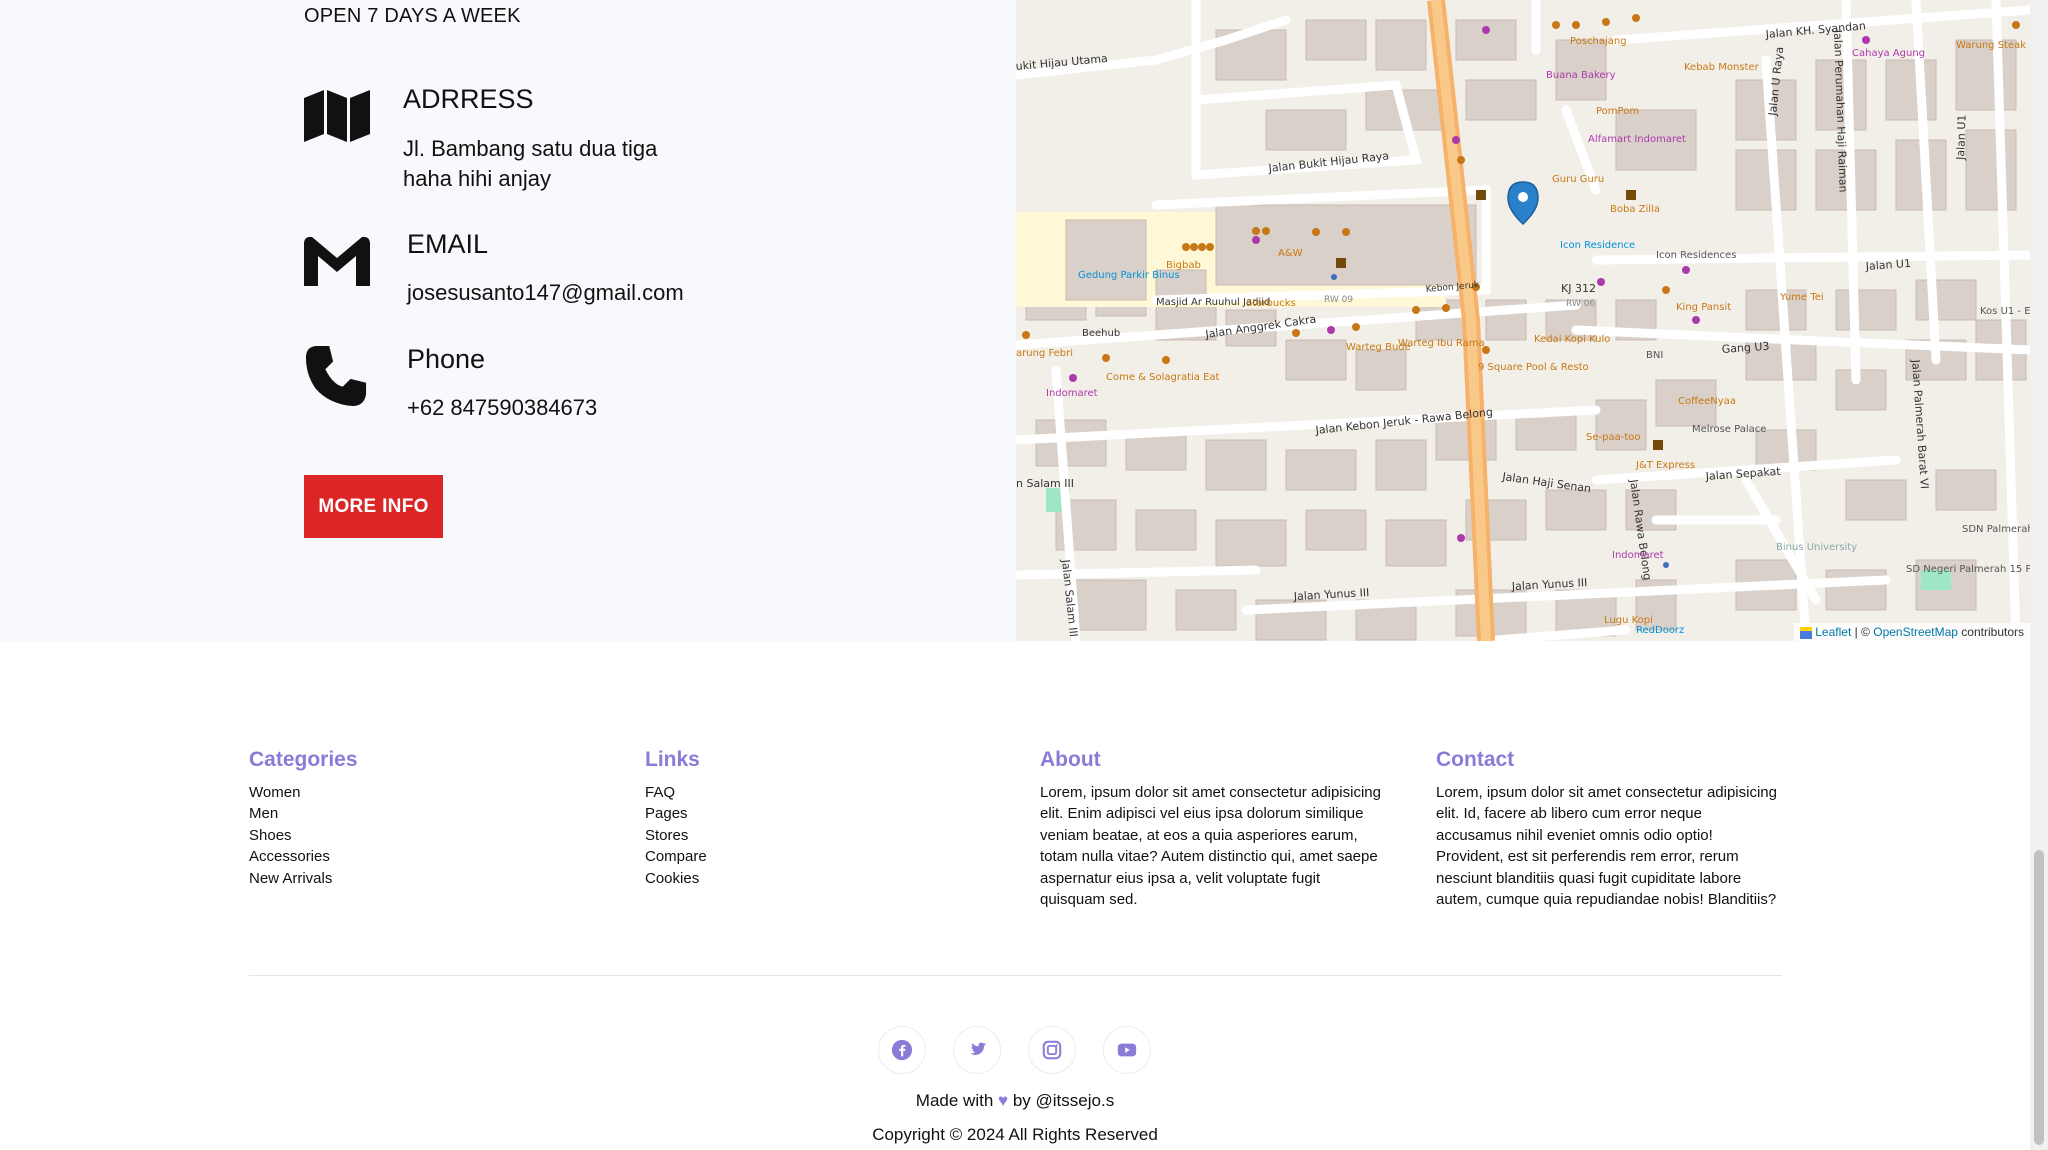 The height and width of the screenshot is (1150, 2048). What do you see at coordinates (1968, 569) in the screenshot?
I see `poi-label: SD Negeri Palmerah 15 Pagi` at bounding box center [1968, 569].